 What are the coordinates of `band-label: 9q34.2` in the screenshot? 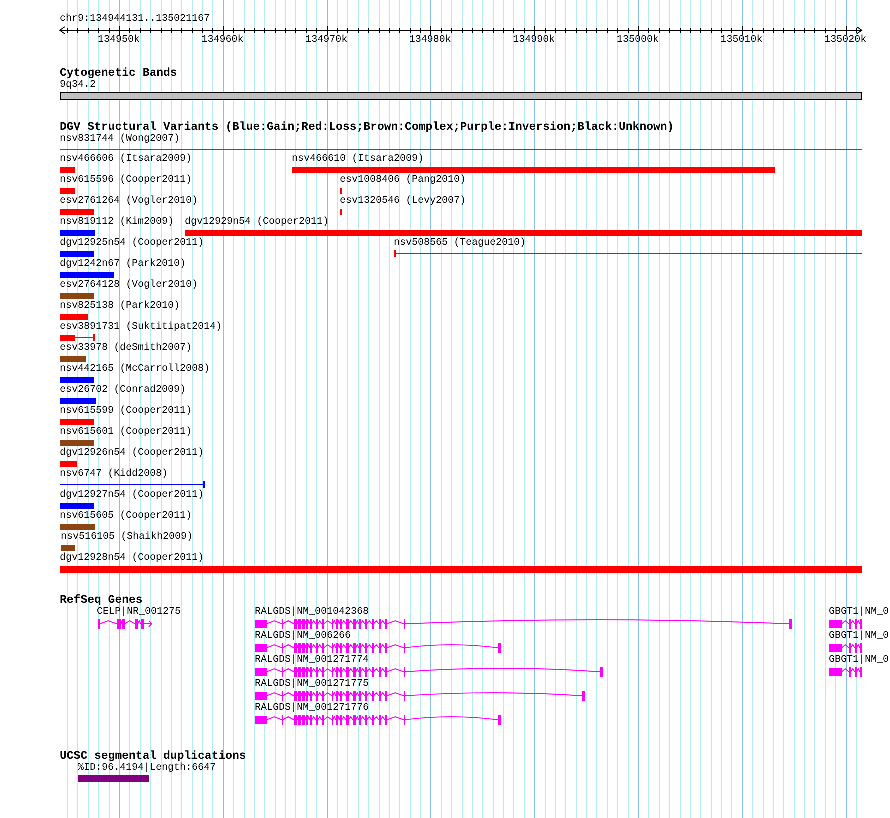 It's located at (78, 86).